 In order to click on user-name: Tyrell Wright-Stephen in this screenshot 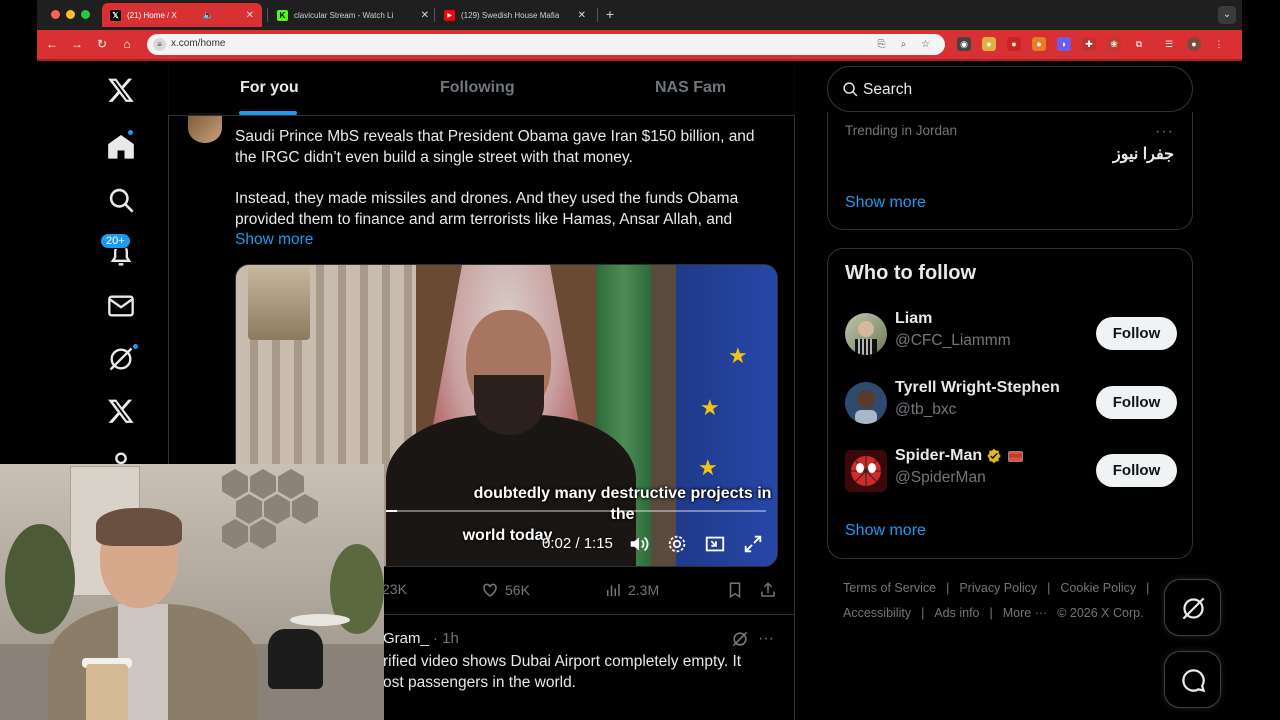, I will do `click(977, 388)`.